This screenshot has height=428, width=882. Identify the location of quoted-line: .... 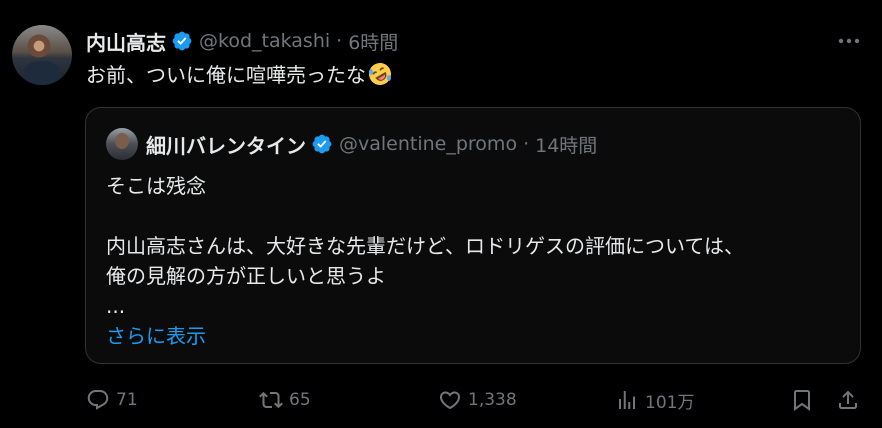
(116, 306).